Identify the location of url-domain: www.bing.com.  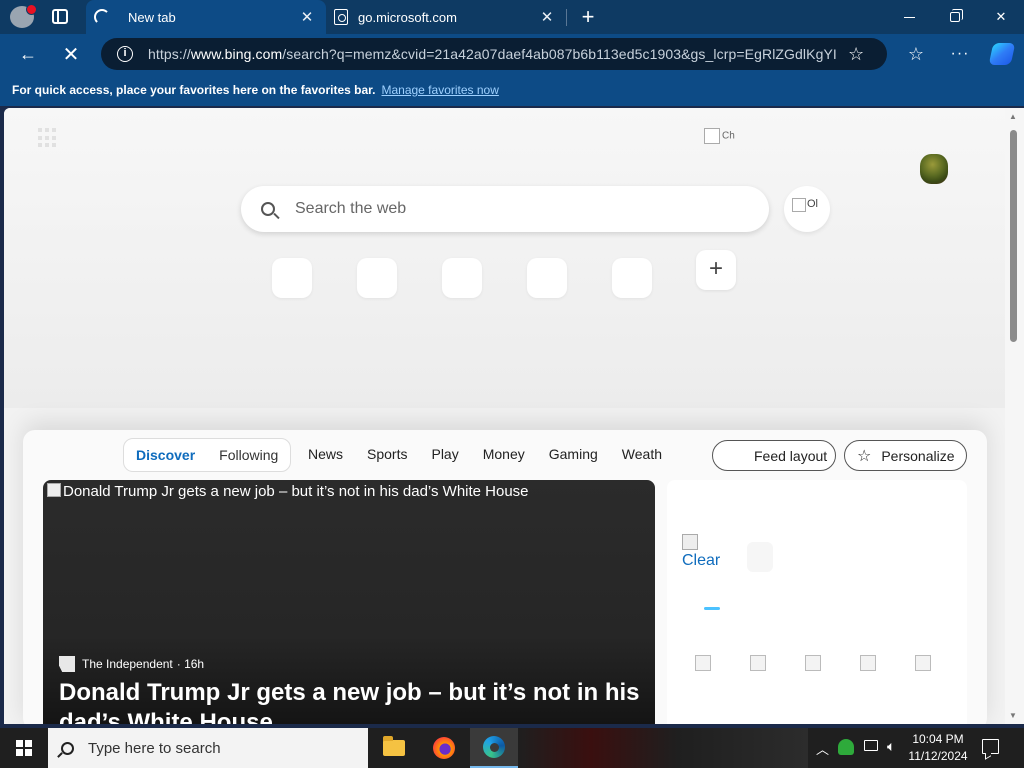
(236, 54).